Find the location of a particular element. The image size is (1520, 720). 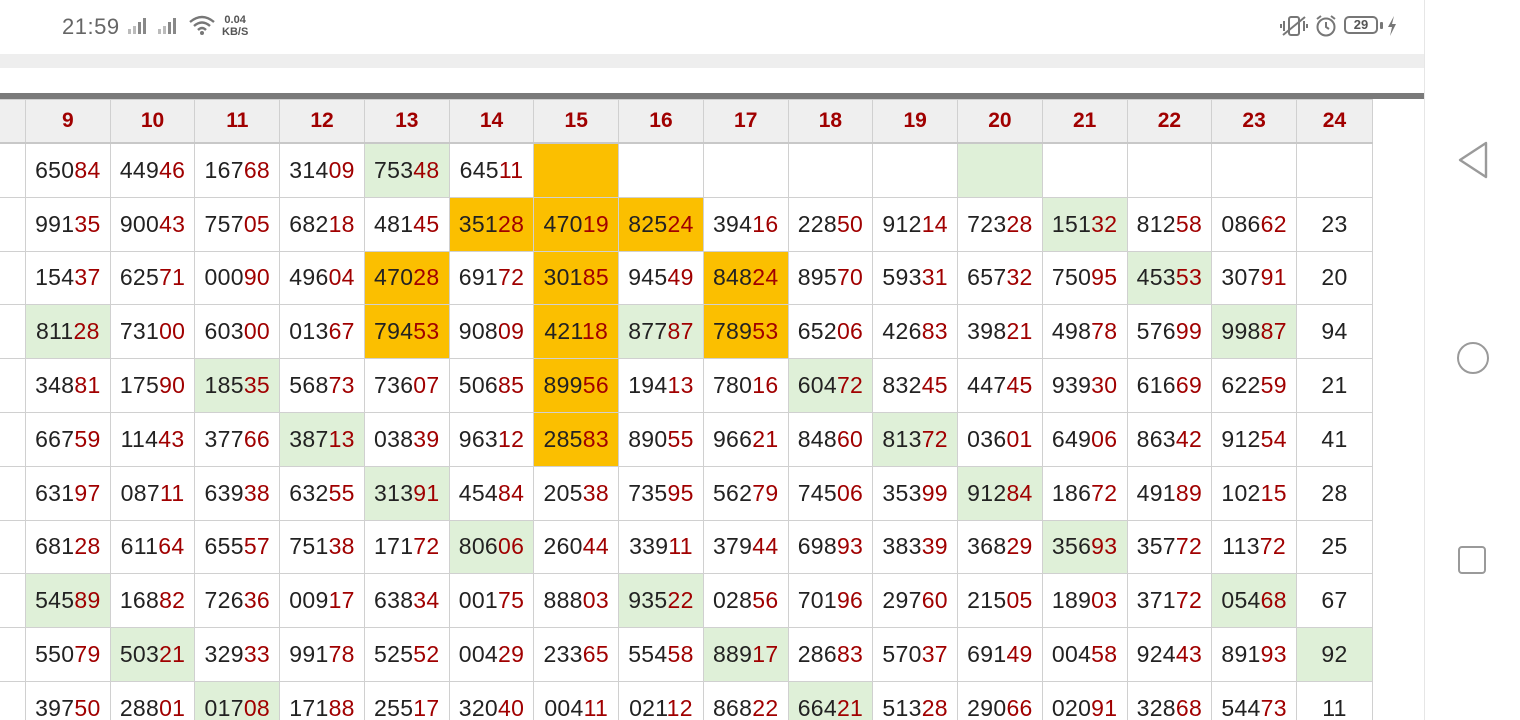

cell-digits-suffix: 45 is located at coordinates (934, 385).